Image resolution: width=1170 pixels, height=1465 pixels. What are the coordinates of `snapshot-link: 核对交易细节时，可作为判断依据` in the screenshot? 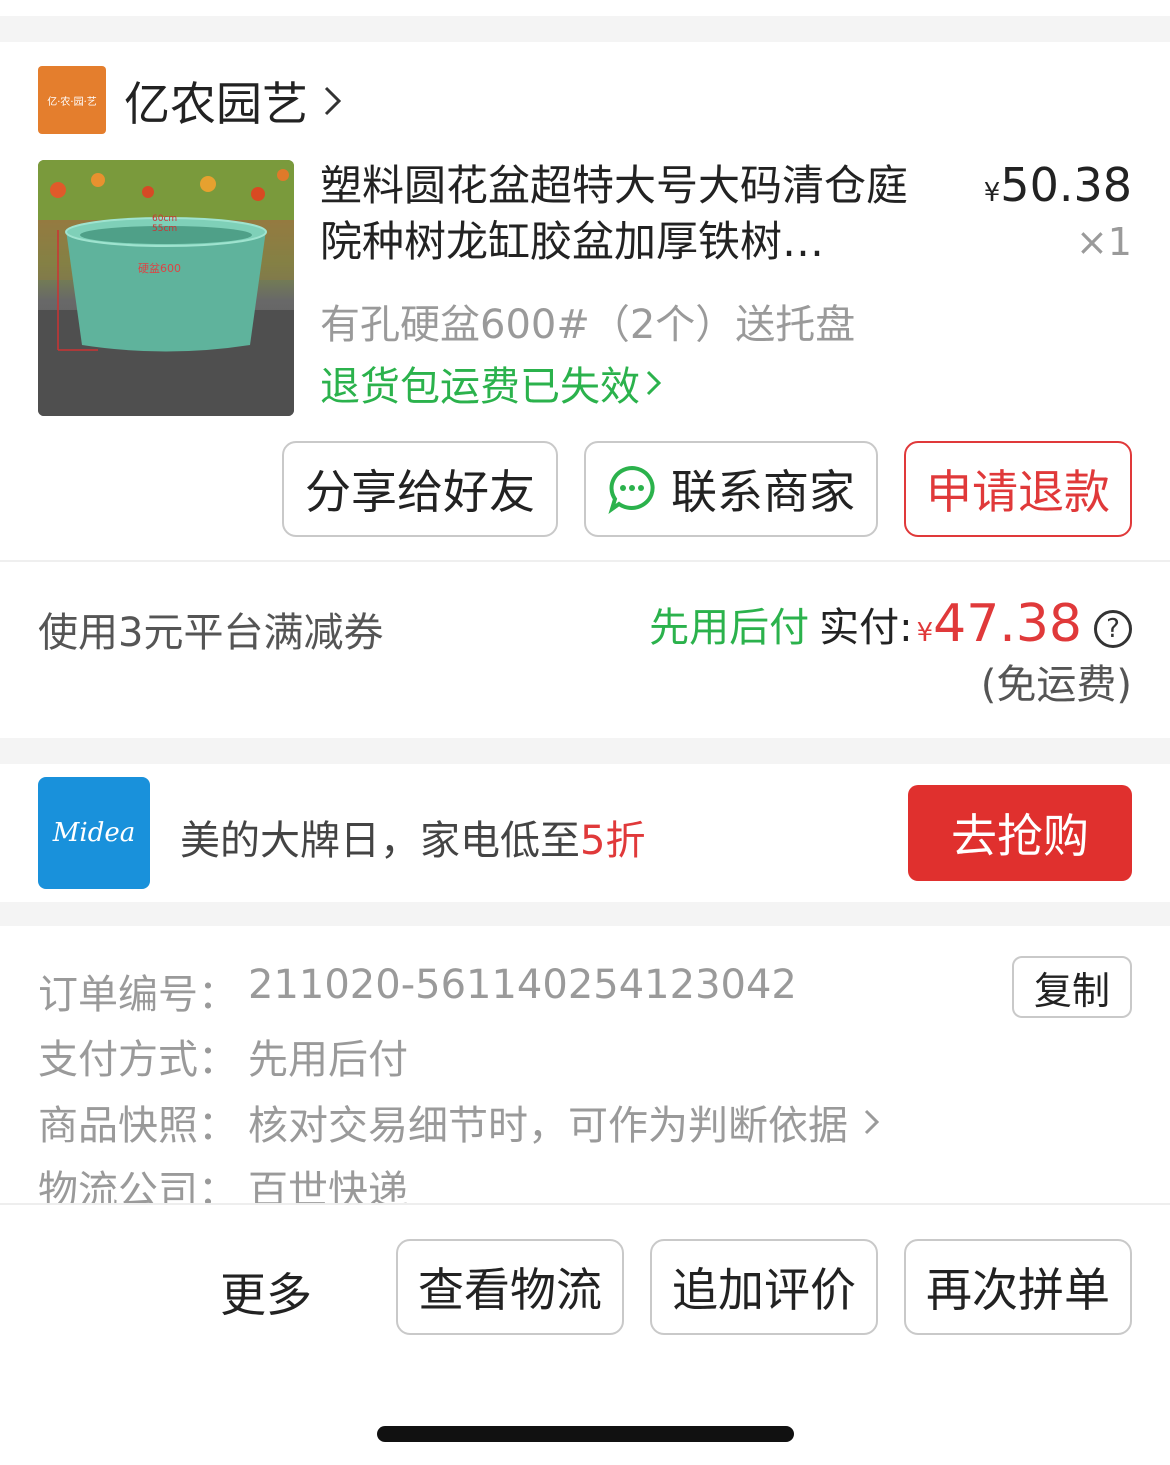 It's located at (565, 1122).